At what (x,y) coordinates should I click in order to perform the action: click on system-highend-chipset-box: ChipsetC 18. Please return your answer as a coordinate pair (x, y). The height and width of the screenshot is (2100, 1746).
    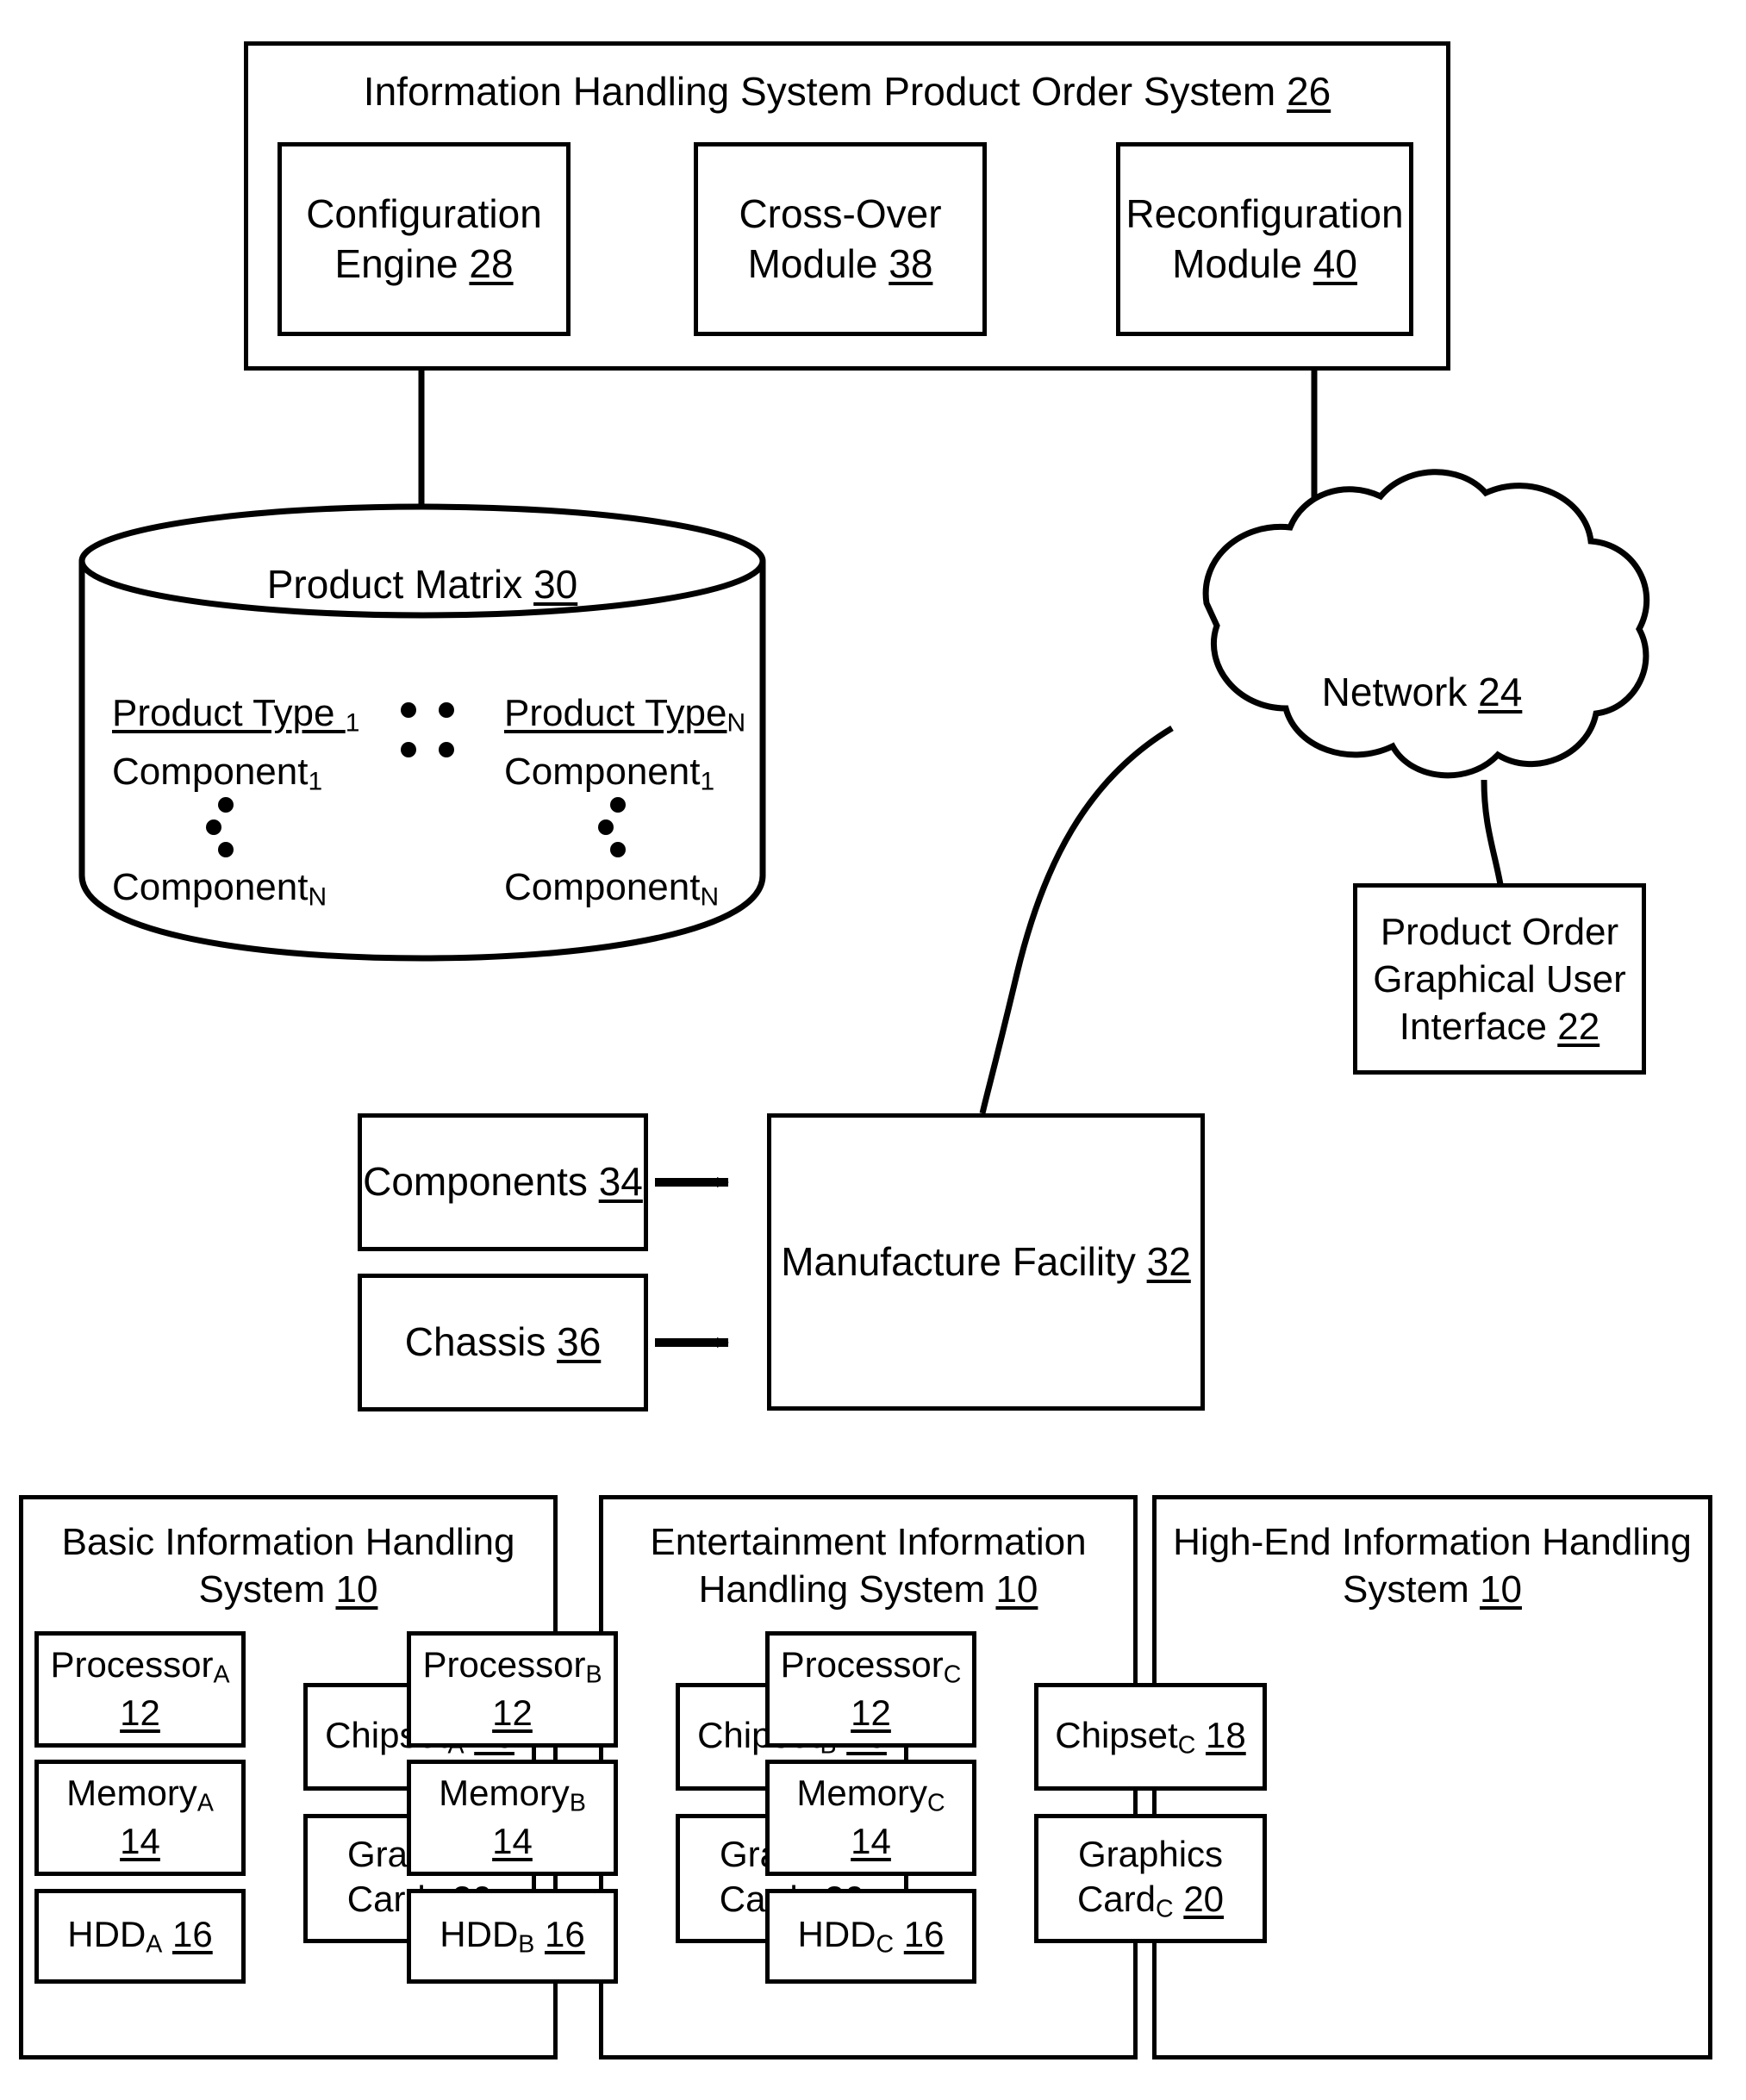
    Looking at the image, I should click on (1150, 1737).